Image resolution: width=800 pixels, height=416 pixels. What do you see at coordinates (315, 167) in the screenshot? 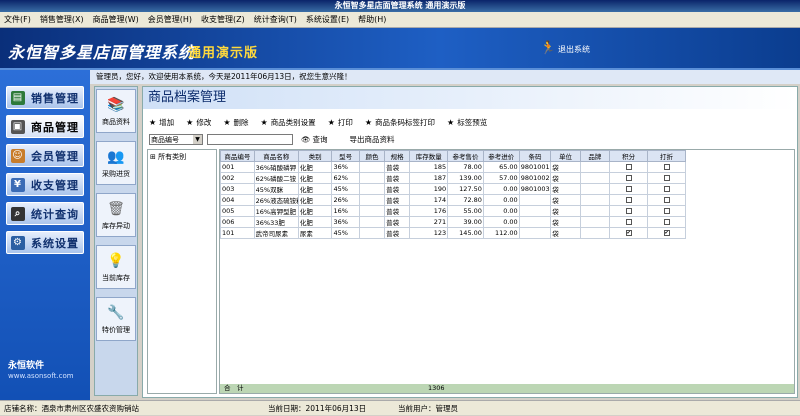
I see `table-cell: 化肥` at bounding box center [315, 167].